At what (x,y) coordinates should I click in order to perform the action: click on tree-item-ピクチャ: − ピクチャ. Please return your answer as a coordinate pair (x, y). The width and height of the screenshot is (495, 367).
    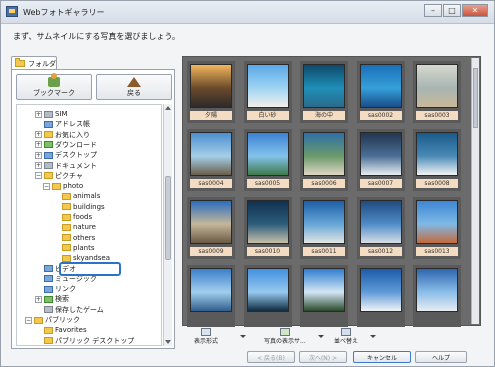
    Looking at the image, I should click on (59, 176).